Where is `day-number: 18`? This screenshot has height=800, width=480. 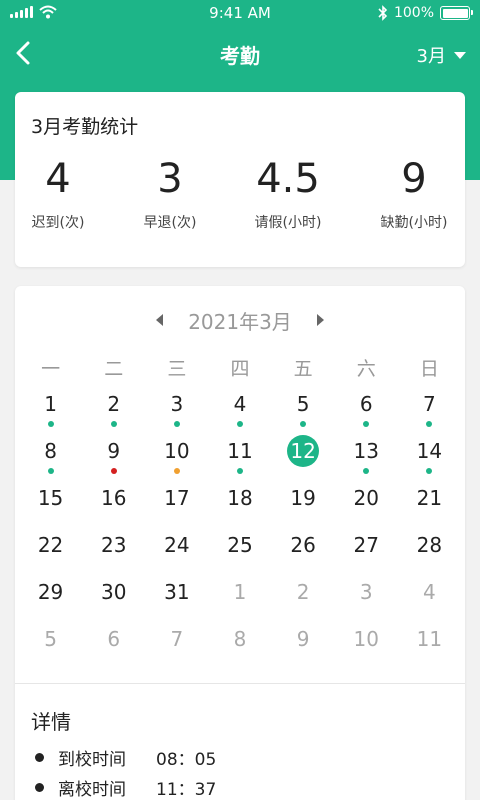 day-number: 18 is located at coordinates (240, 498).